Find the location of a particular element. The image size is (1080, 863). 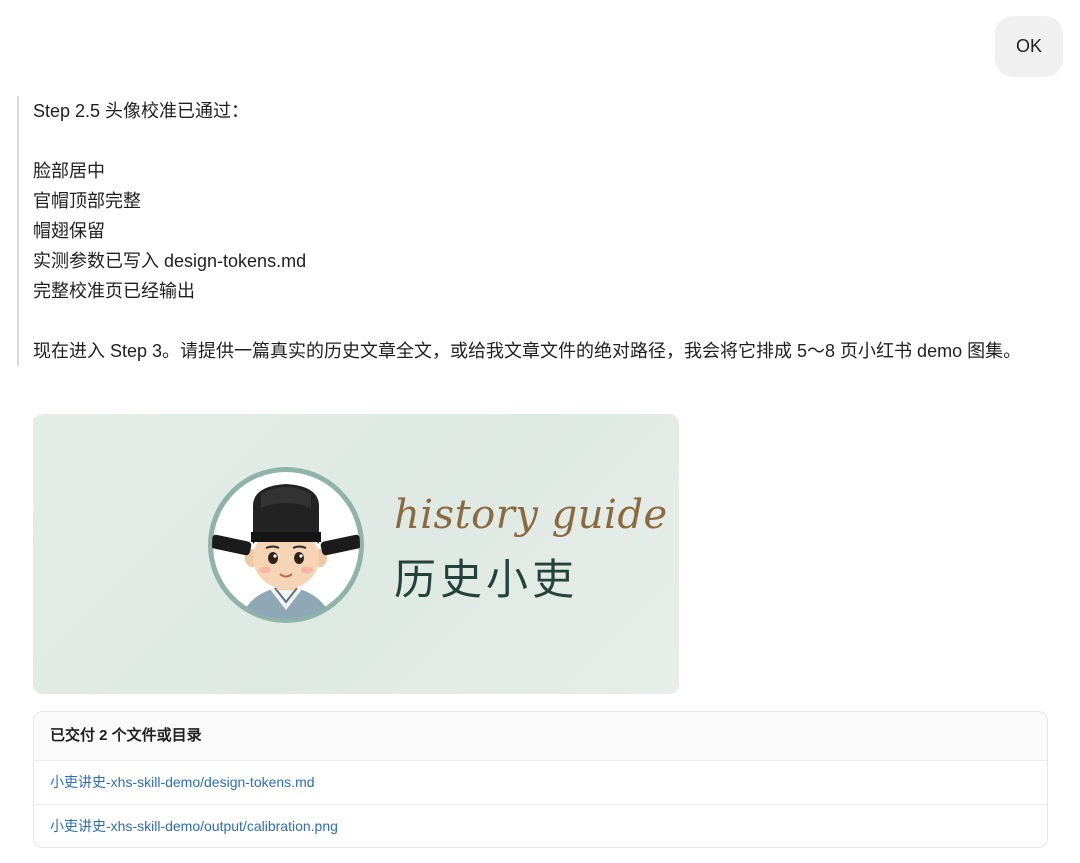

brand-chinese-title: 历史小吏 is located at coordinates (486, 579).